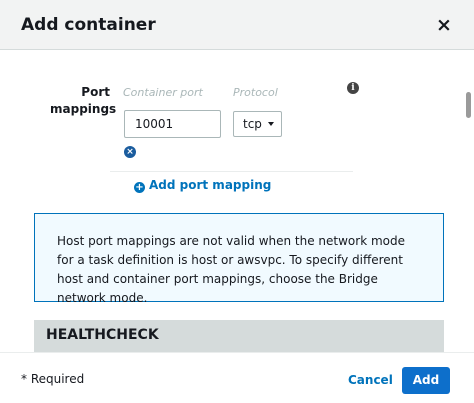 Image resolution: width=474 pixels, height=403 pixels. Describe the element at coordinates (231, 171) in the screenshot. I see `row-divider` at that location.